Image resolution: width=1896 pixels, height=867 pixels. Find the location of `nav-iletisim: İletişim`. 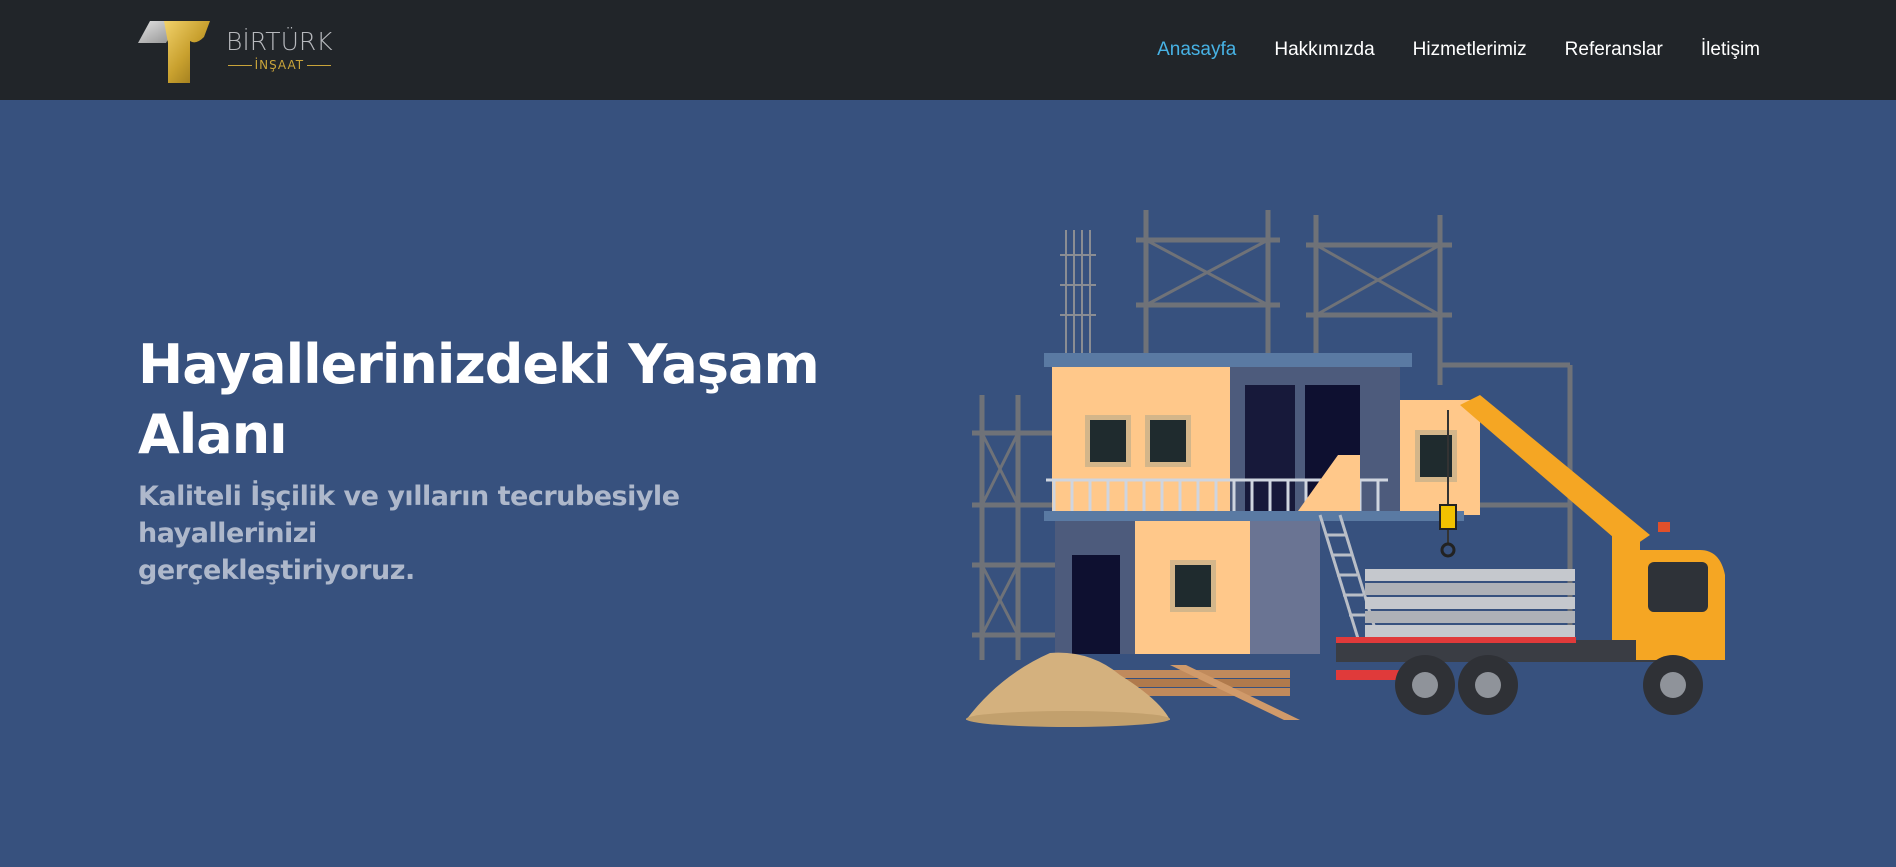

nav-iletisim: İletişim is located at coordinates (1730, 50).